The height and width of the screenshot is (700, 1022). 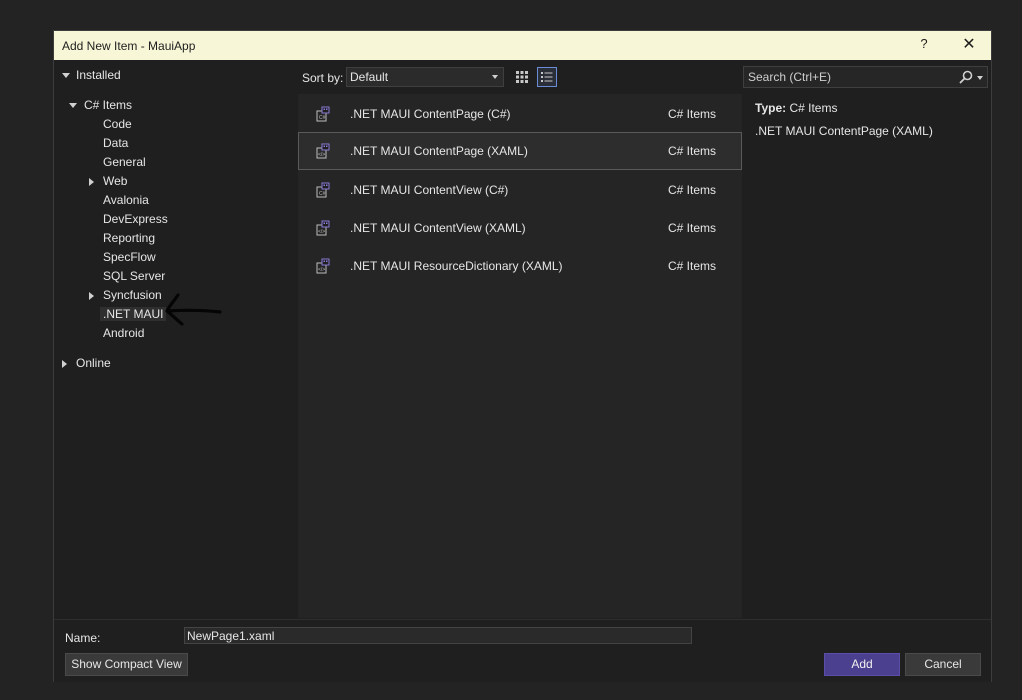 I want to click on tree-node-csharp-items: C# Items, so click(x=100, y=105).